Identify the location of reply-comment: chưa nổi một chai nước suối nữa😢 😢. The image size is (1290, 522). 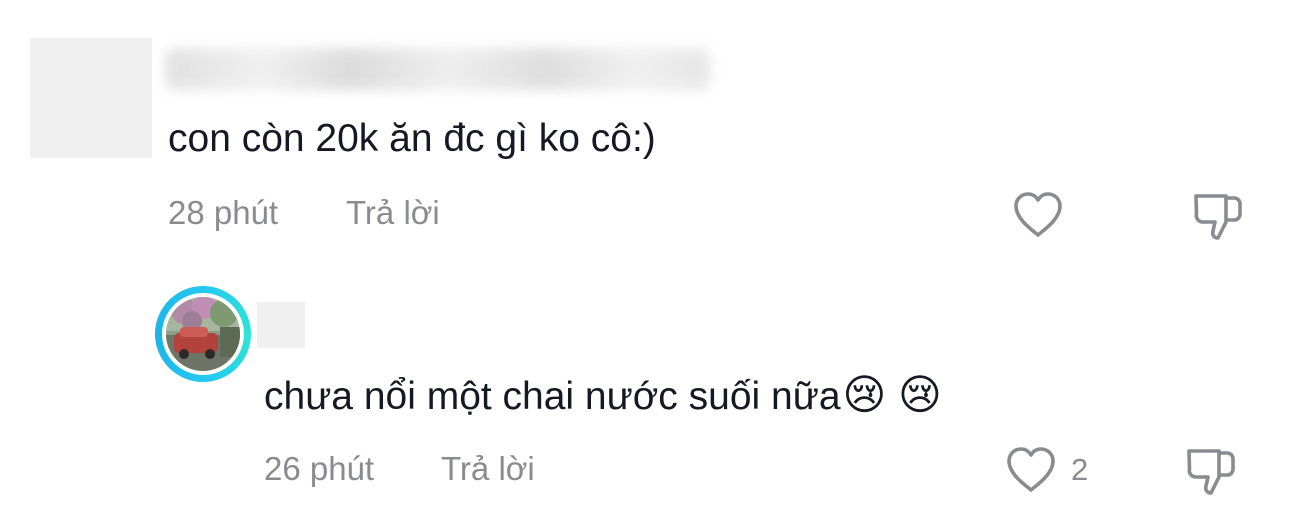
(603, 396).